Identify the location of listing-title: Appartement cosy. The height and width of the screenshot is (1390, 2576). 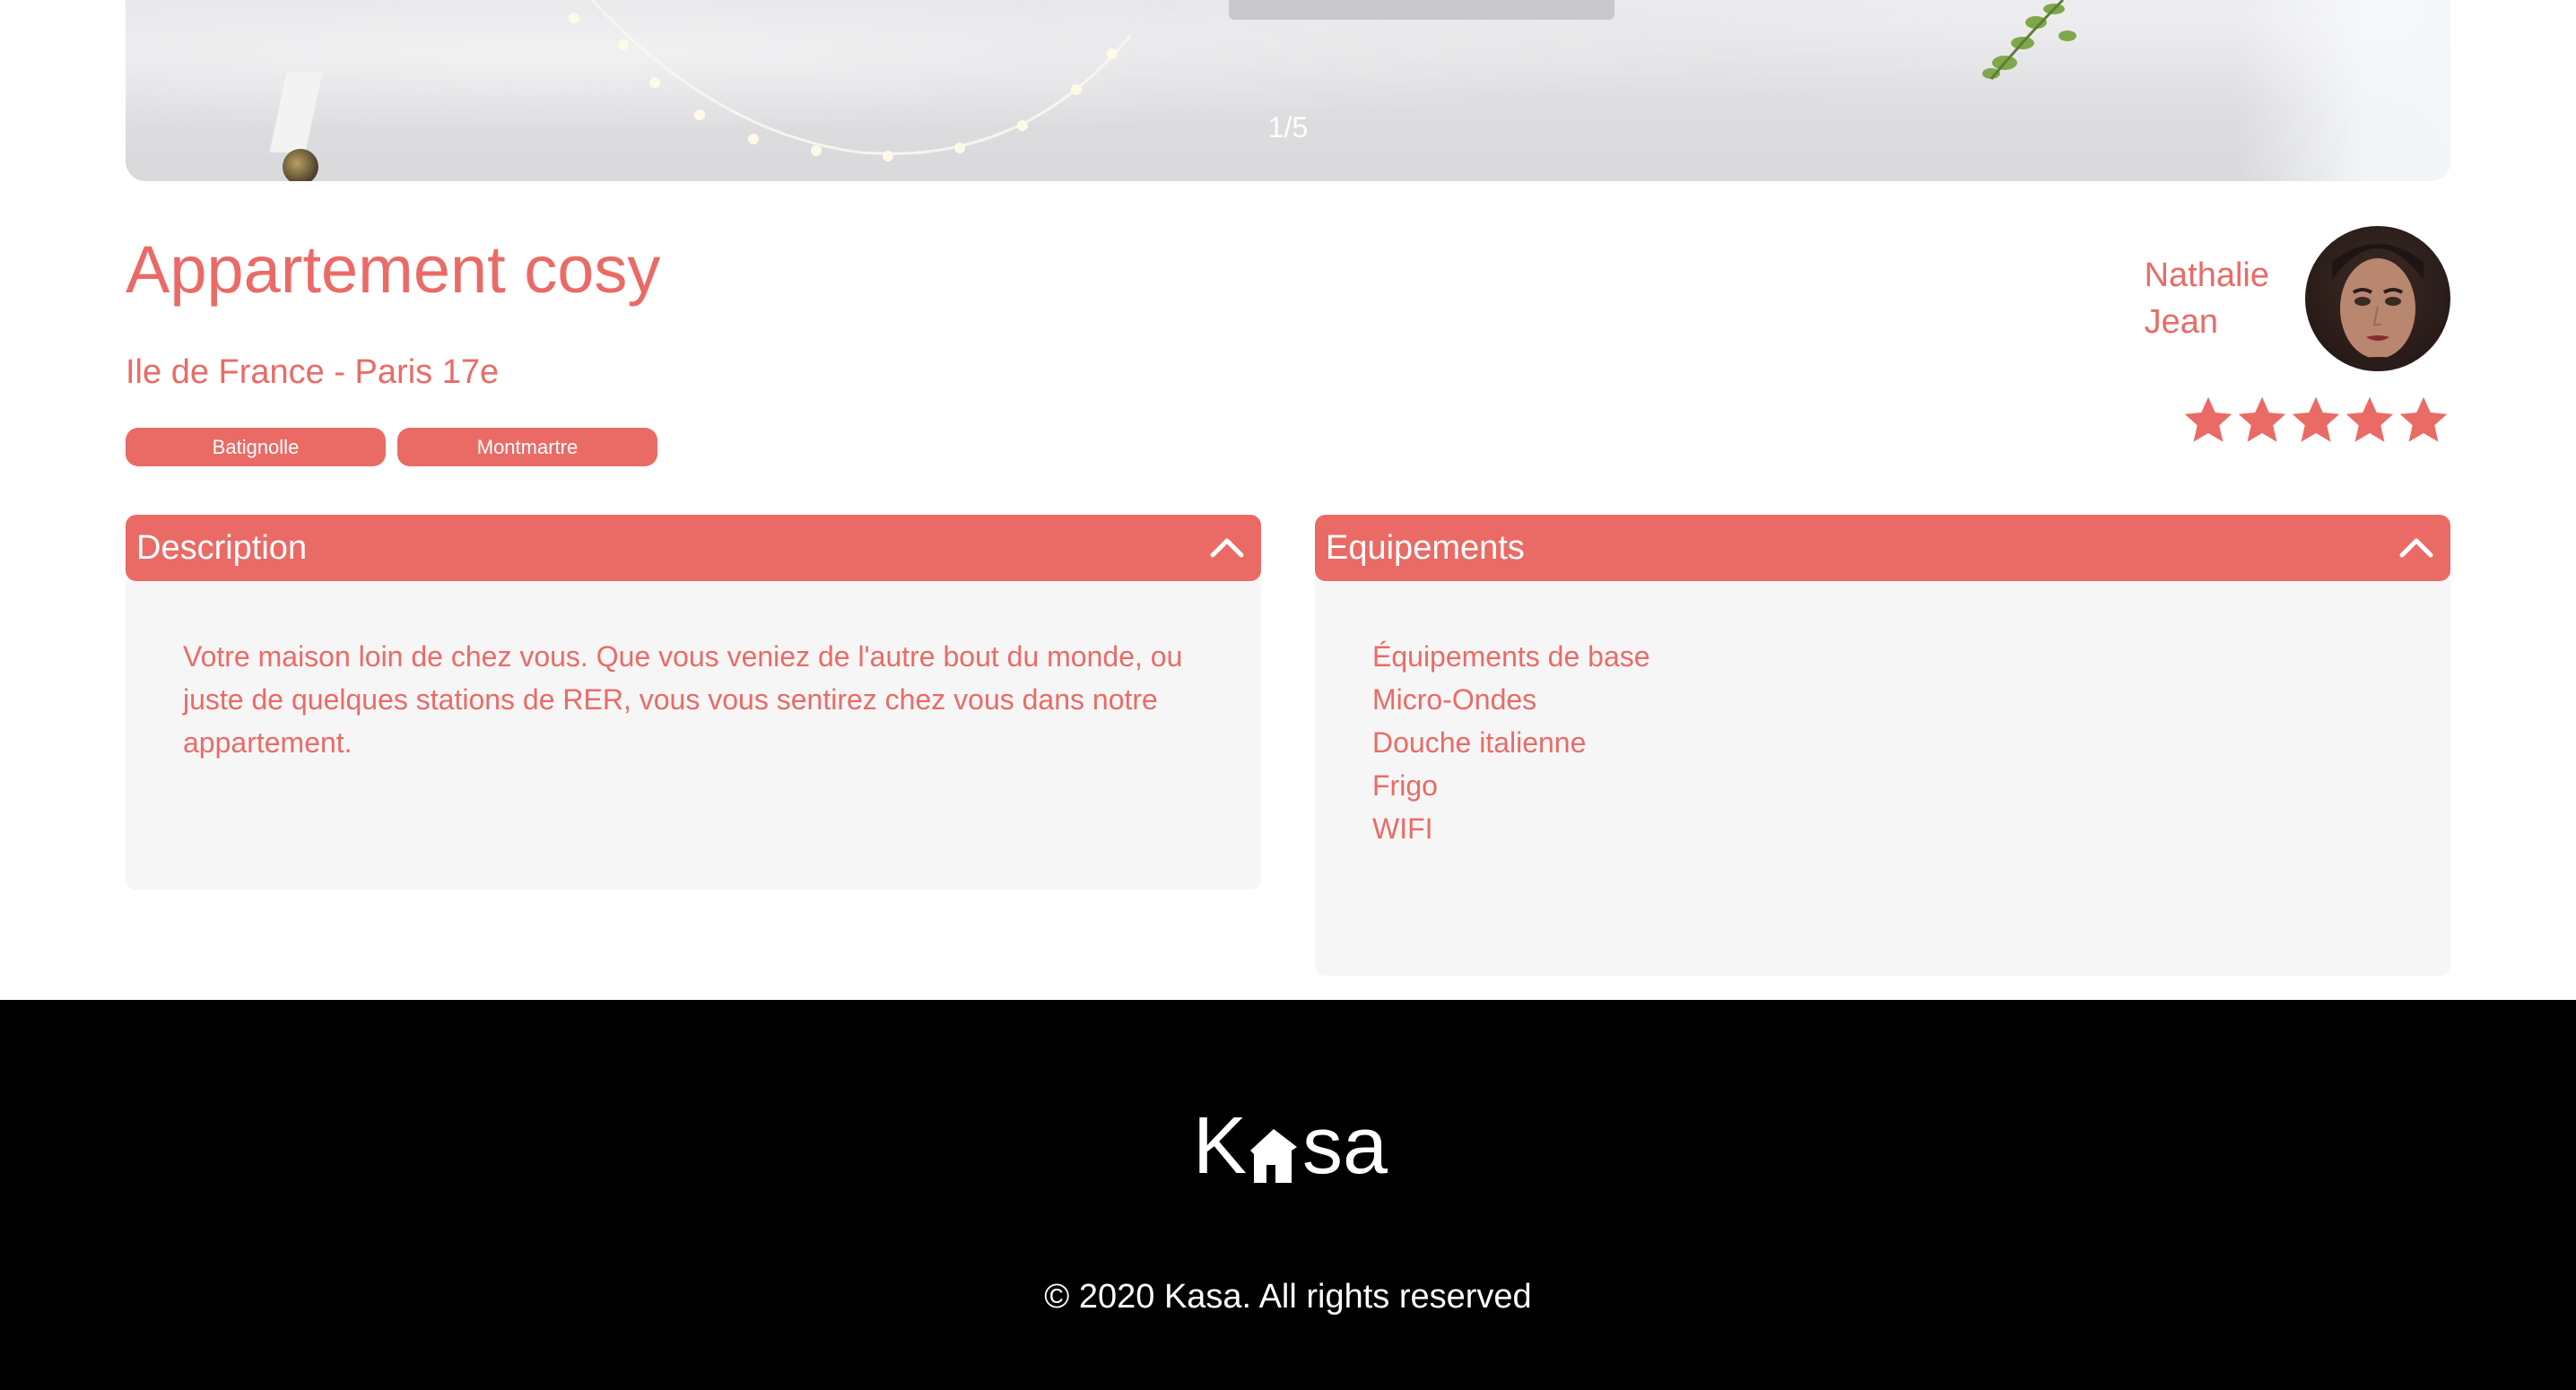
(393, 269).